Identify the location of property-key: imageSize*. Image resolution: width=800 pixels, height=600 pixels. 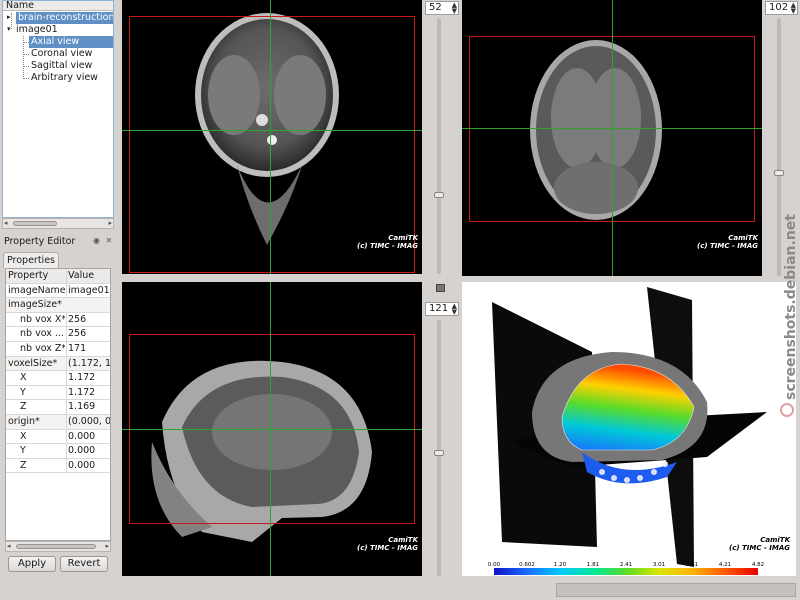
(35, 305).